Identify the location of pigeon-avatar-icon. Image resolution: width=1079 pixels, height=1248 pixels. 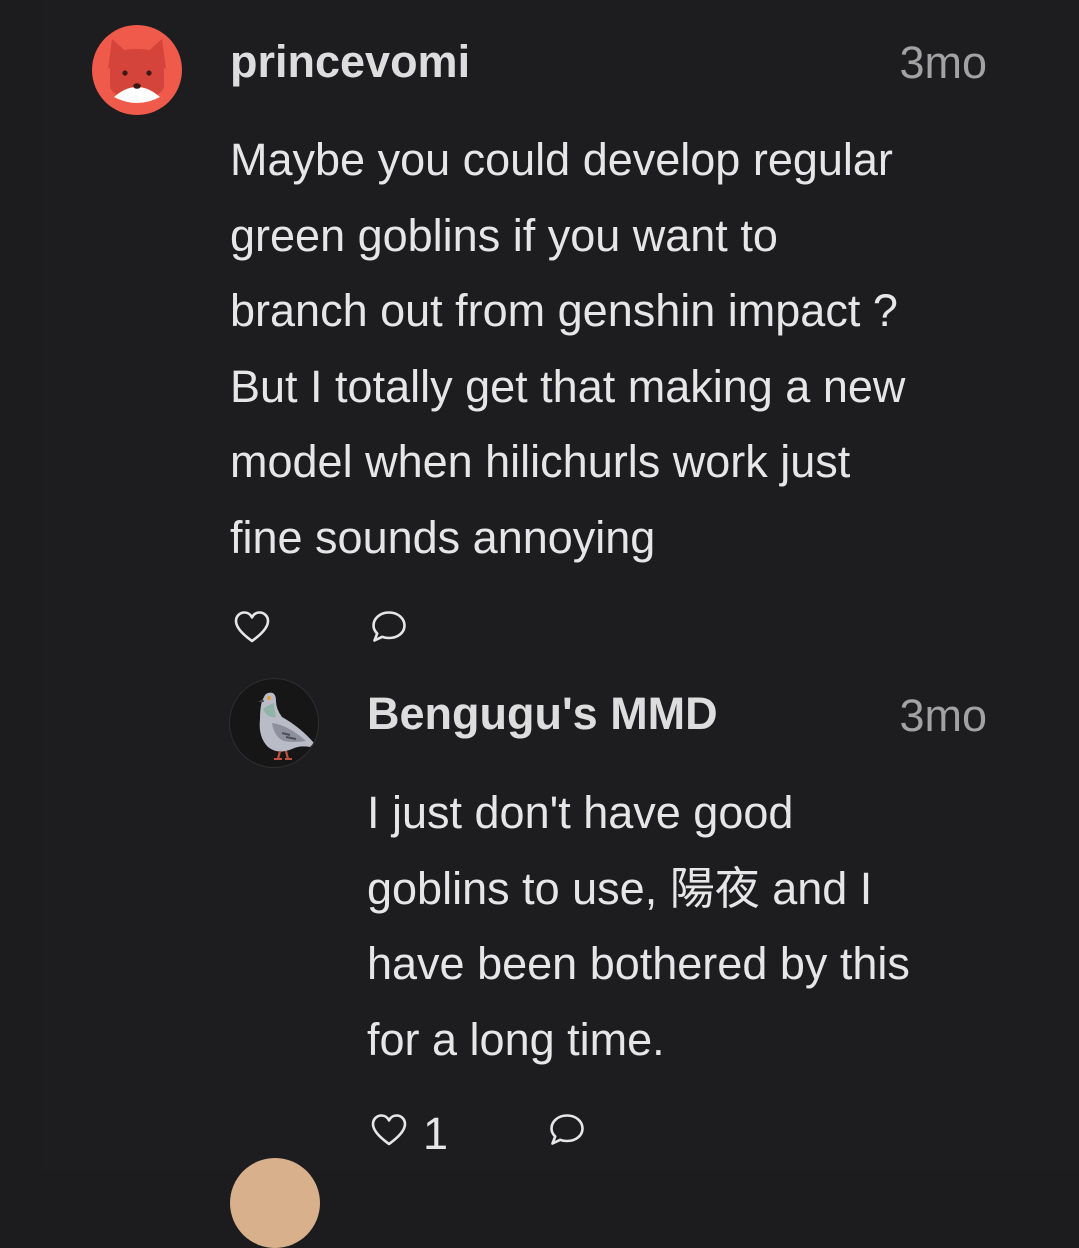
(274, 723).